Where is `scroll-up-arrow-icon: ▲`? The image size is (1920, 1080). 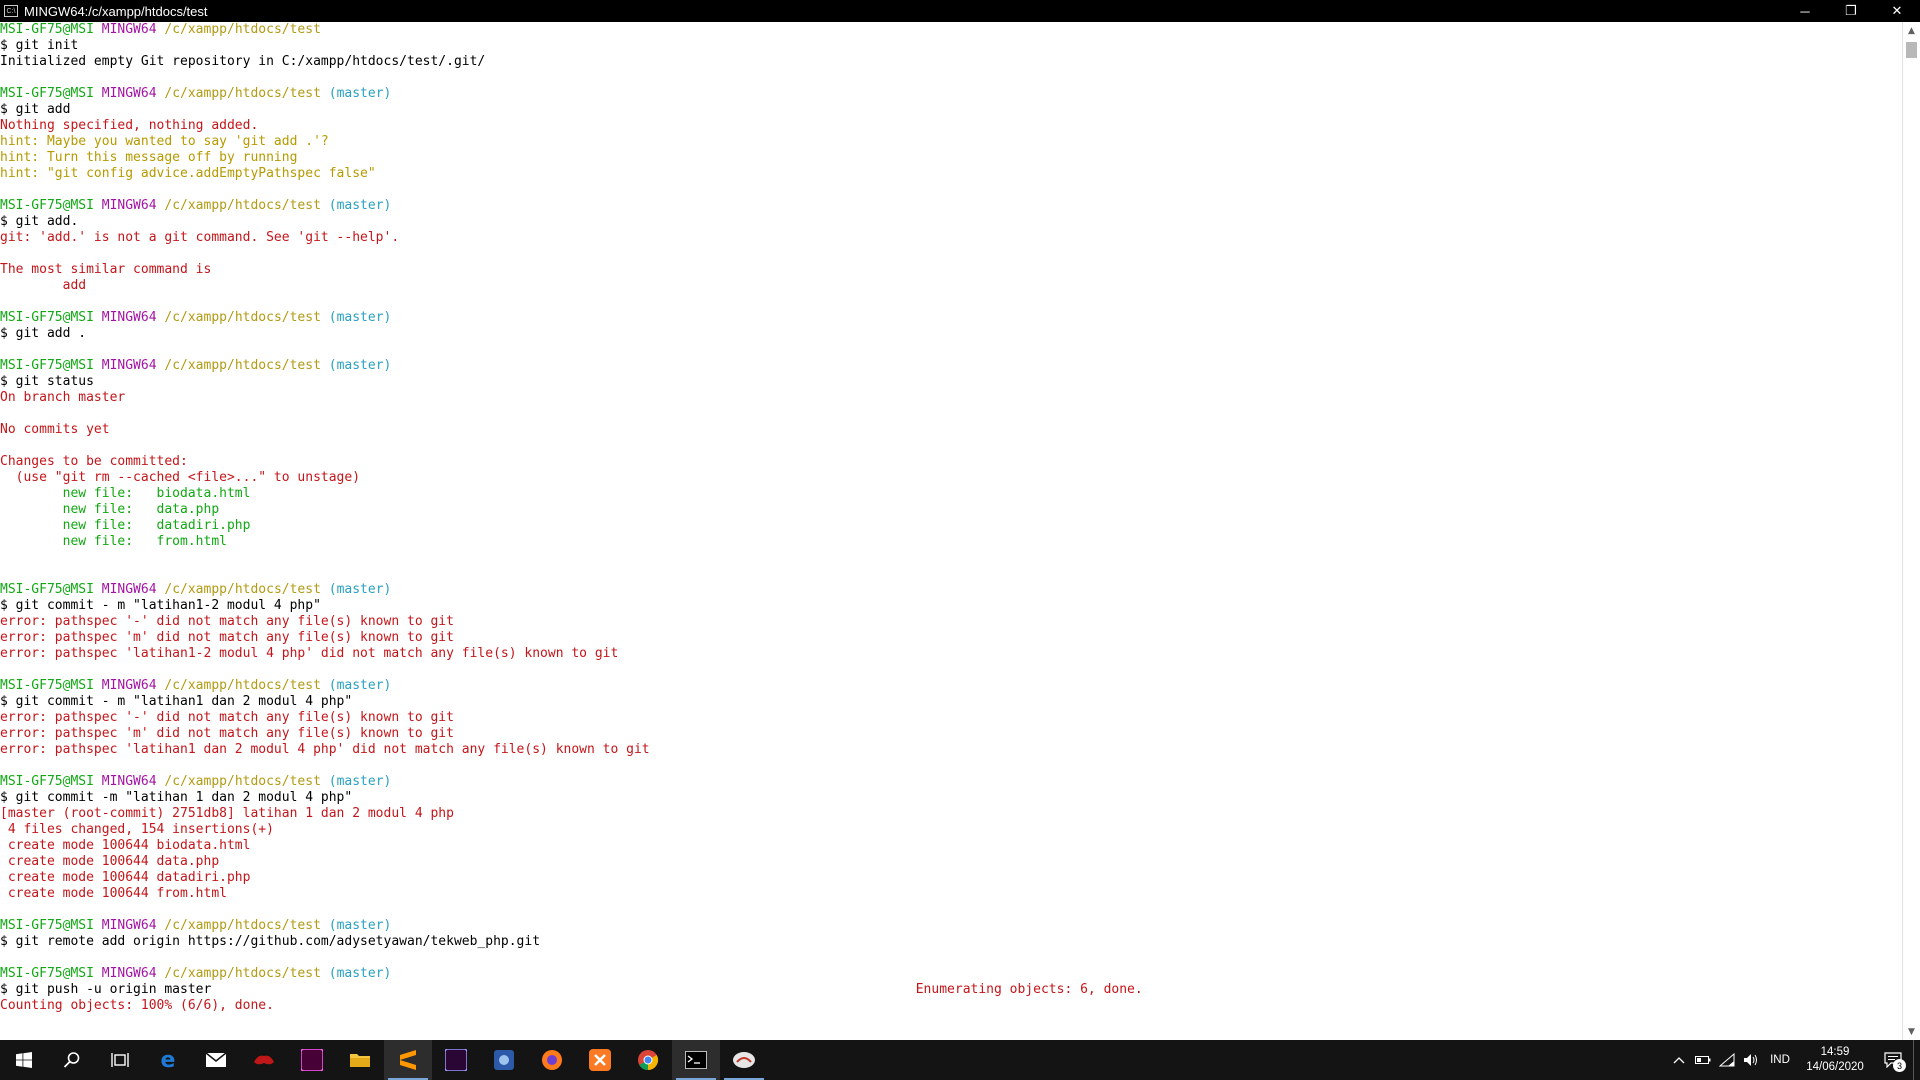 scroll-up-arrow-icon: ▲ is located at coordinates (1911, 30).